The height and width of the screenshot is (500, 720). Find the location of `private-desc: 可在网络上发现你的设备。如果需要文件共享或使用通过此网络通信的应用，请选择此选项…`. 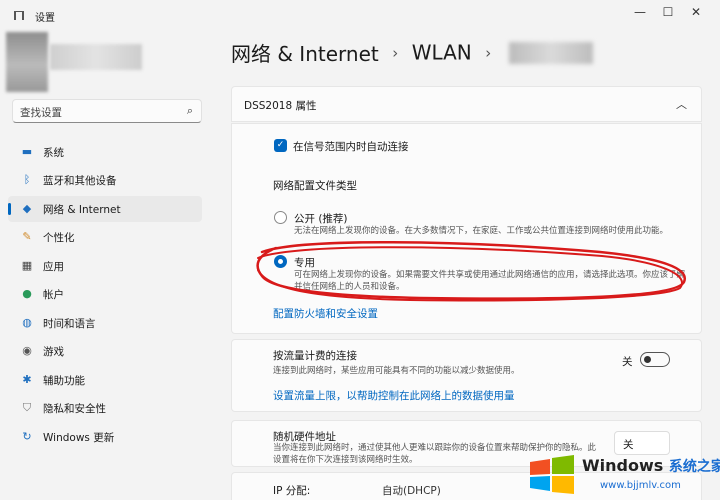

private-desc: 可在网络上发现你的设备。如果需要文件共享或使用通过此网络通信的应用，请选择此选项… is located at coordinates (490, 281).